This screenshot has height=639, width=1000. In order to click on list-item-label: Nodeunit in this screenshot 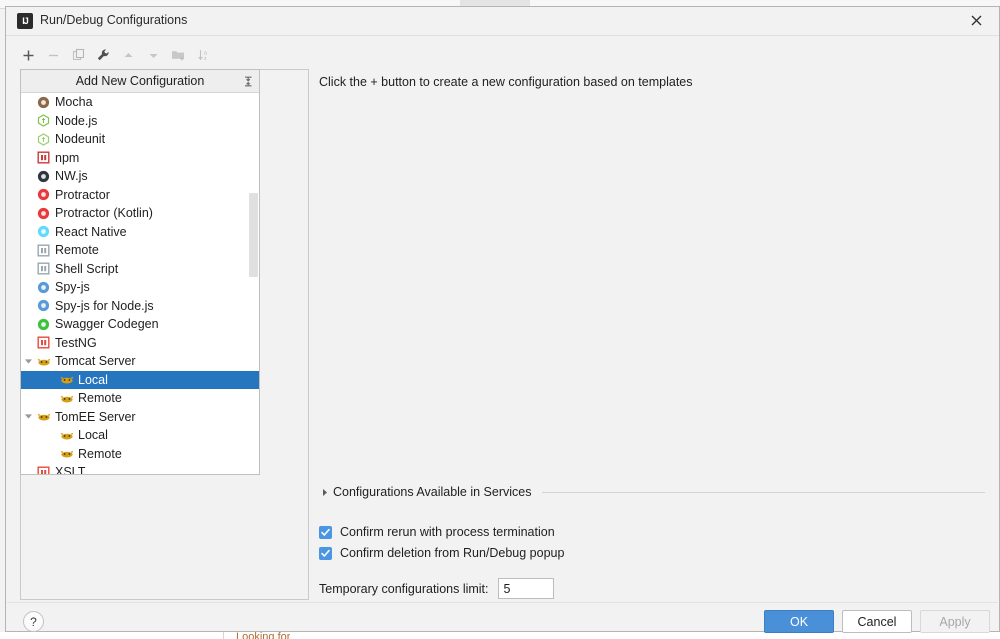, I will do `click(80, 139)`.